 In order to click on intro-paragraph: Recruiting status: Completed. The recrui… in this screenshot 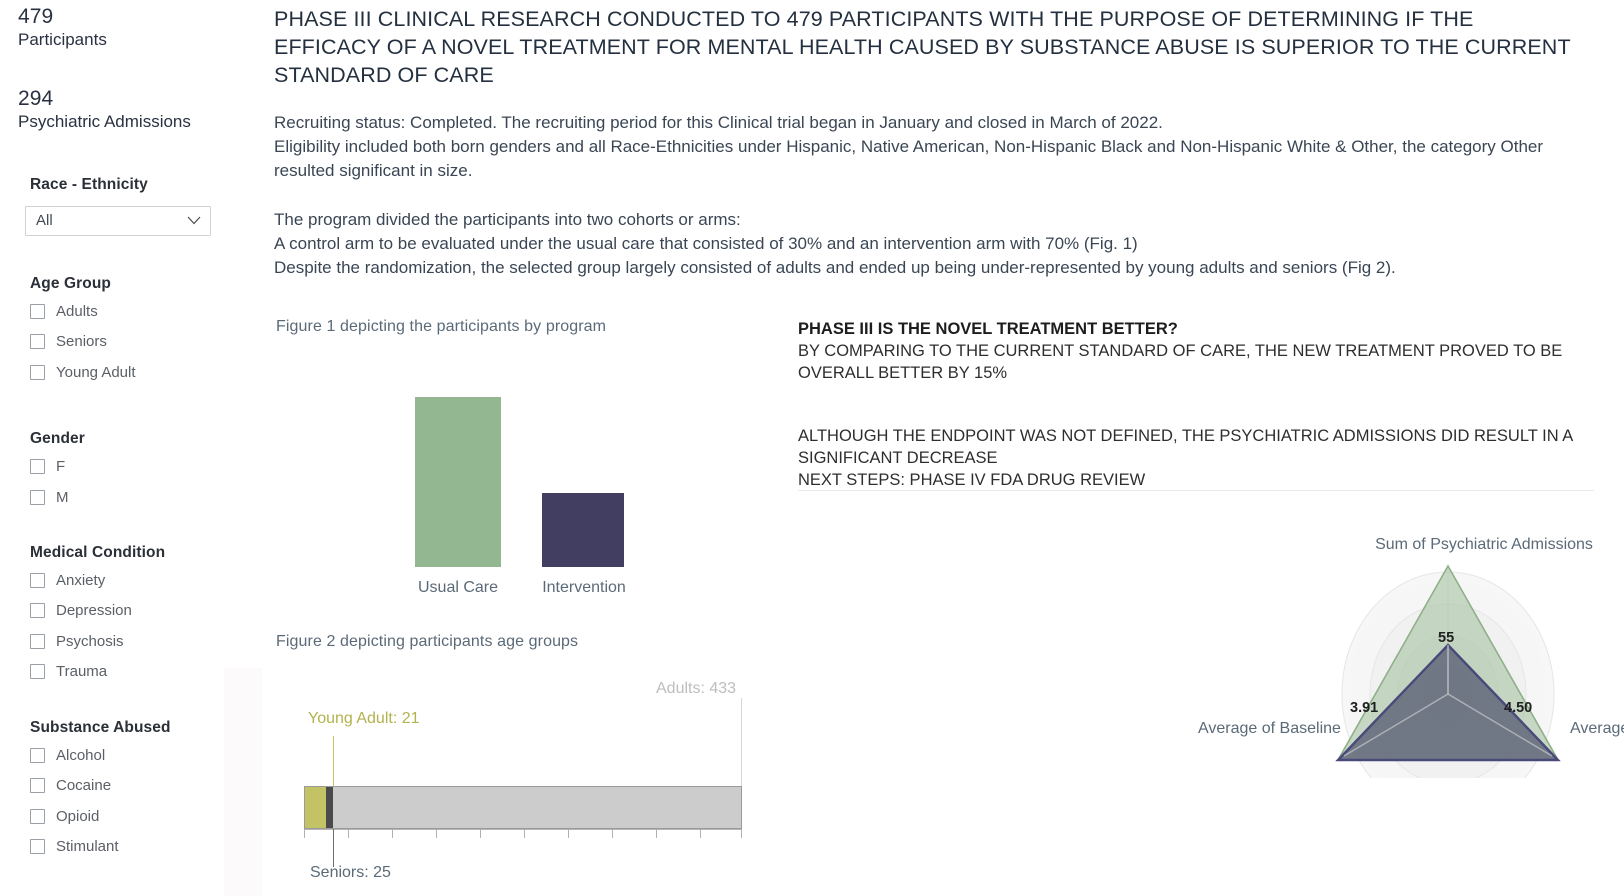, I will do `click(909, 146)`.